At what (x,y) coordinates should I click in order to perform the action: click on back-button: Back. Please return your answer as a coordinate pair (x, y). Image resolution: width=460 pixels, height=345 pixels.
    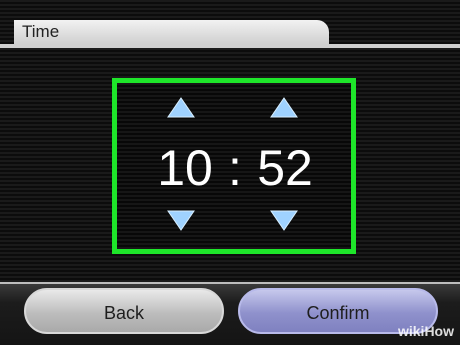
    Looking at the image, I should click on (124, 311).